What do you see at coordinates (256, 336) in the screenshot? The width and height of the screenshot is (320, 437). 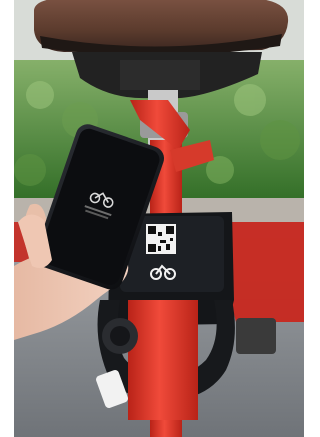 I see `pedal` at bounding box center [256, 336].